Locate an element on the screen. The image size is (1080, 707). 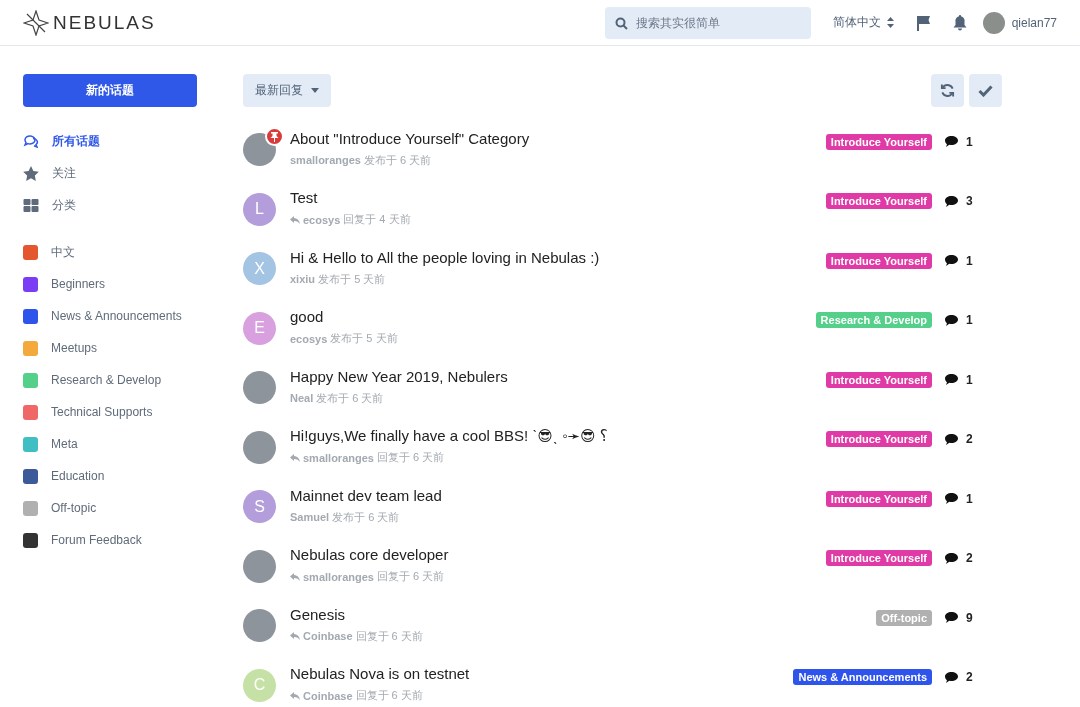
user-avatar is located at coordinates (993, 22).